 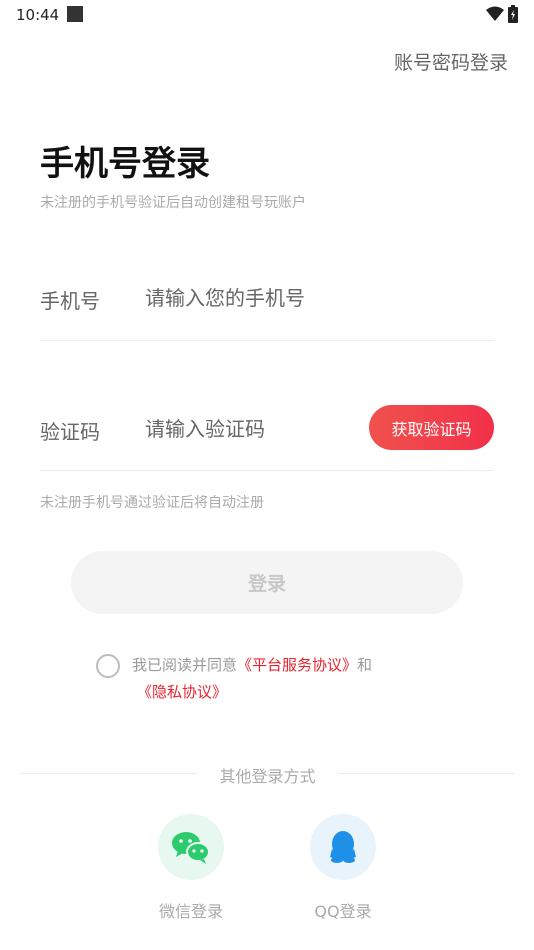 I want to click on platform-agreement-link: 《平台服务协议》, so click(x=297, y=665).